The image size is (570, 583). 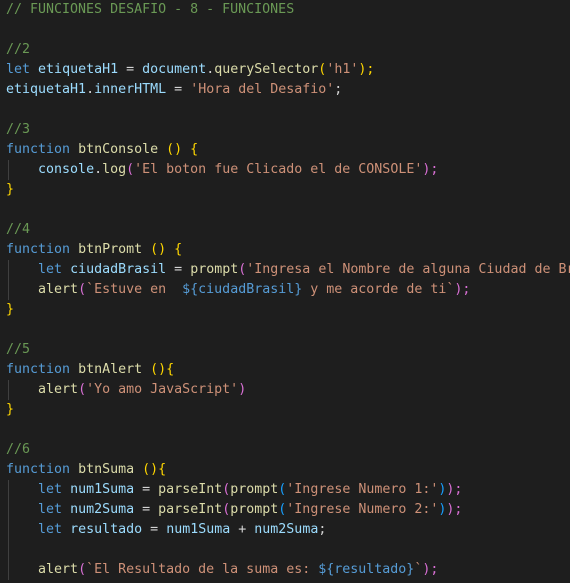 I want to click on code-line-7: //3, so click(x=285, y=130).